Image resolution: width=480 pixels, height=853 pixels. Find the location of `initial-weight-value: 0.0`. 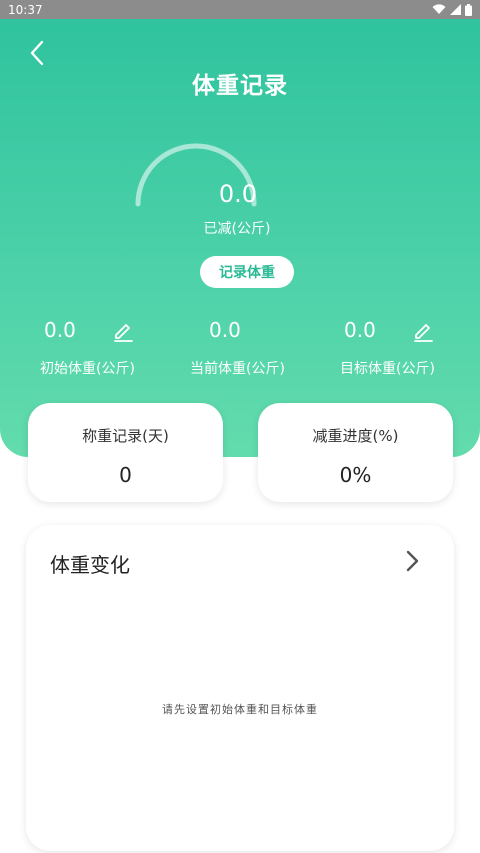

initial-weight-value: 0.0 is located at coordinates (60, 330).